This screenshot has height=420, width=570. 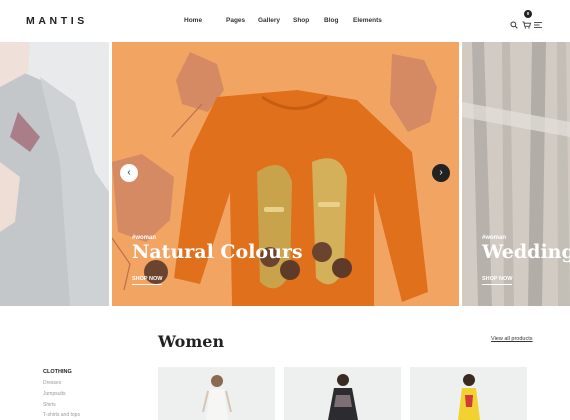 What do you see at coordinates (57, 372) in the screenshot?
I see `category-title: Clothing` at bounding box center [57, 372].